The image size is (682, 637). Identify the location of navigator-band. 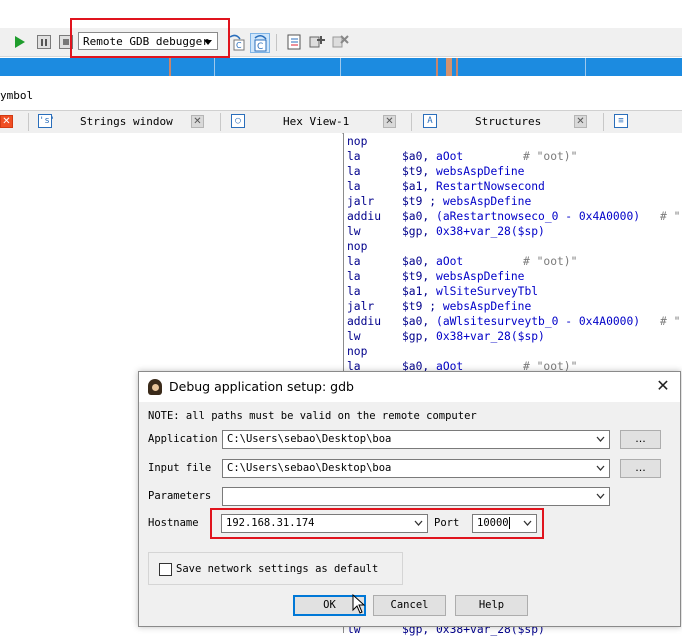
(341, 67).